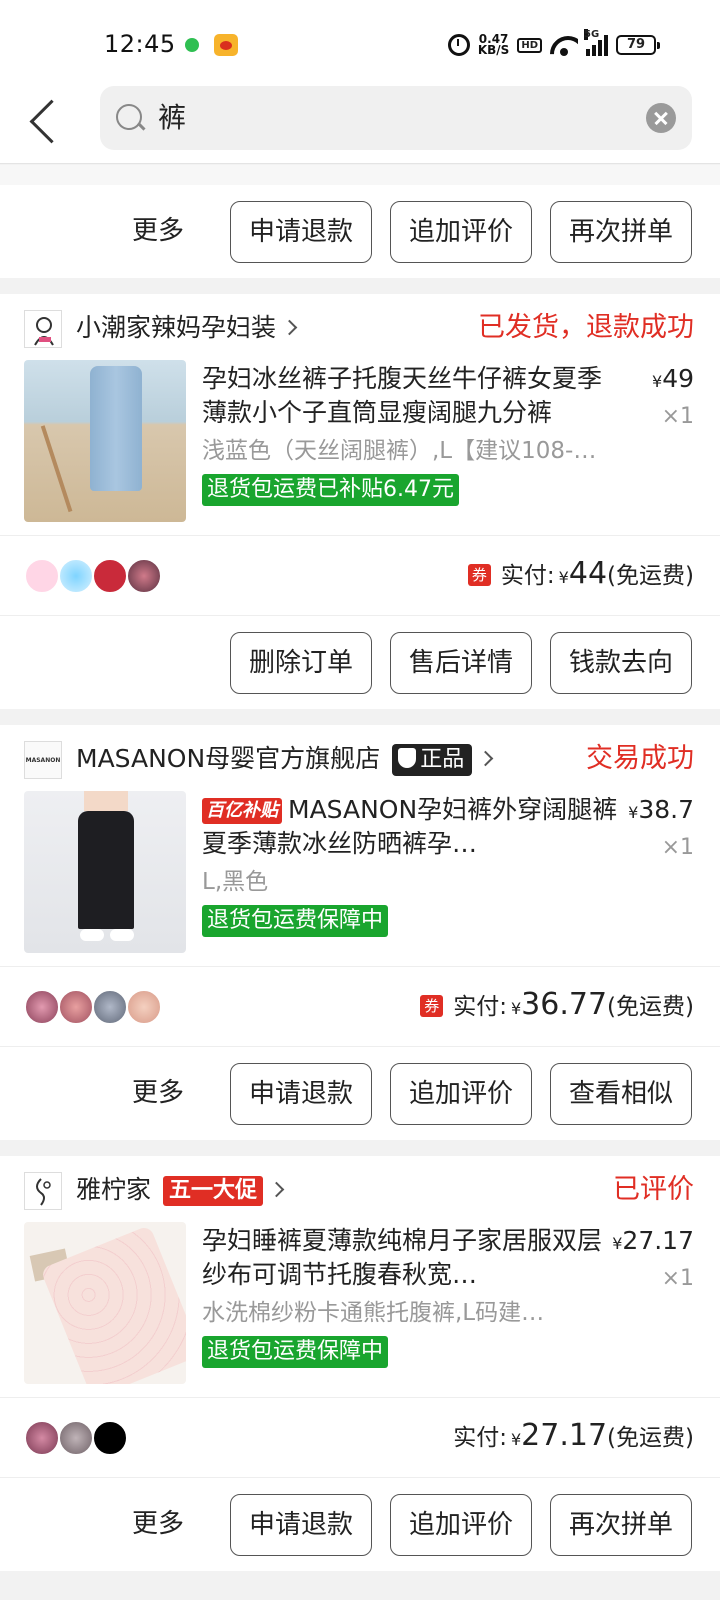 Image resolution: width=720 pixels, height=1600 pixels. I want to click on authentic-badge-text: 正品, so click(442, 759).